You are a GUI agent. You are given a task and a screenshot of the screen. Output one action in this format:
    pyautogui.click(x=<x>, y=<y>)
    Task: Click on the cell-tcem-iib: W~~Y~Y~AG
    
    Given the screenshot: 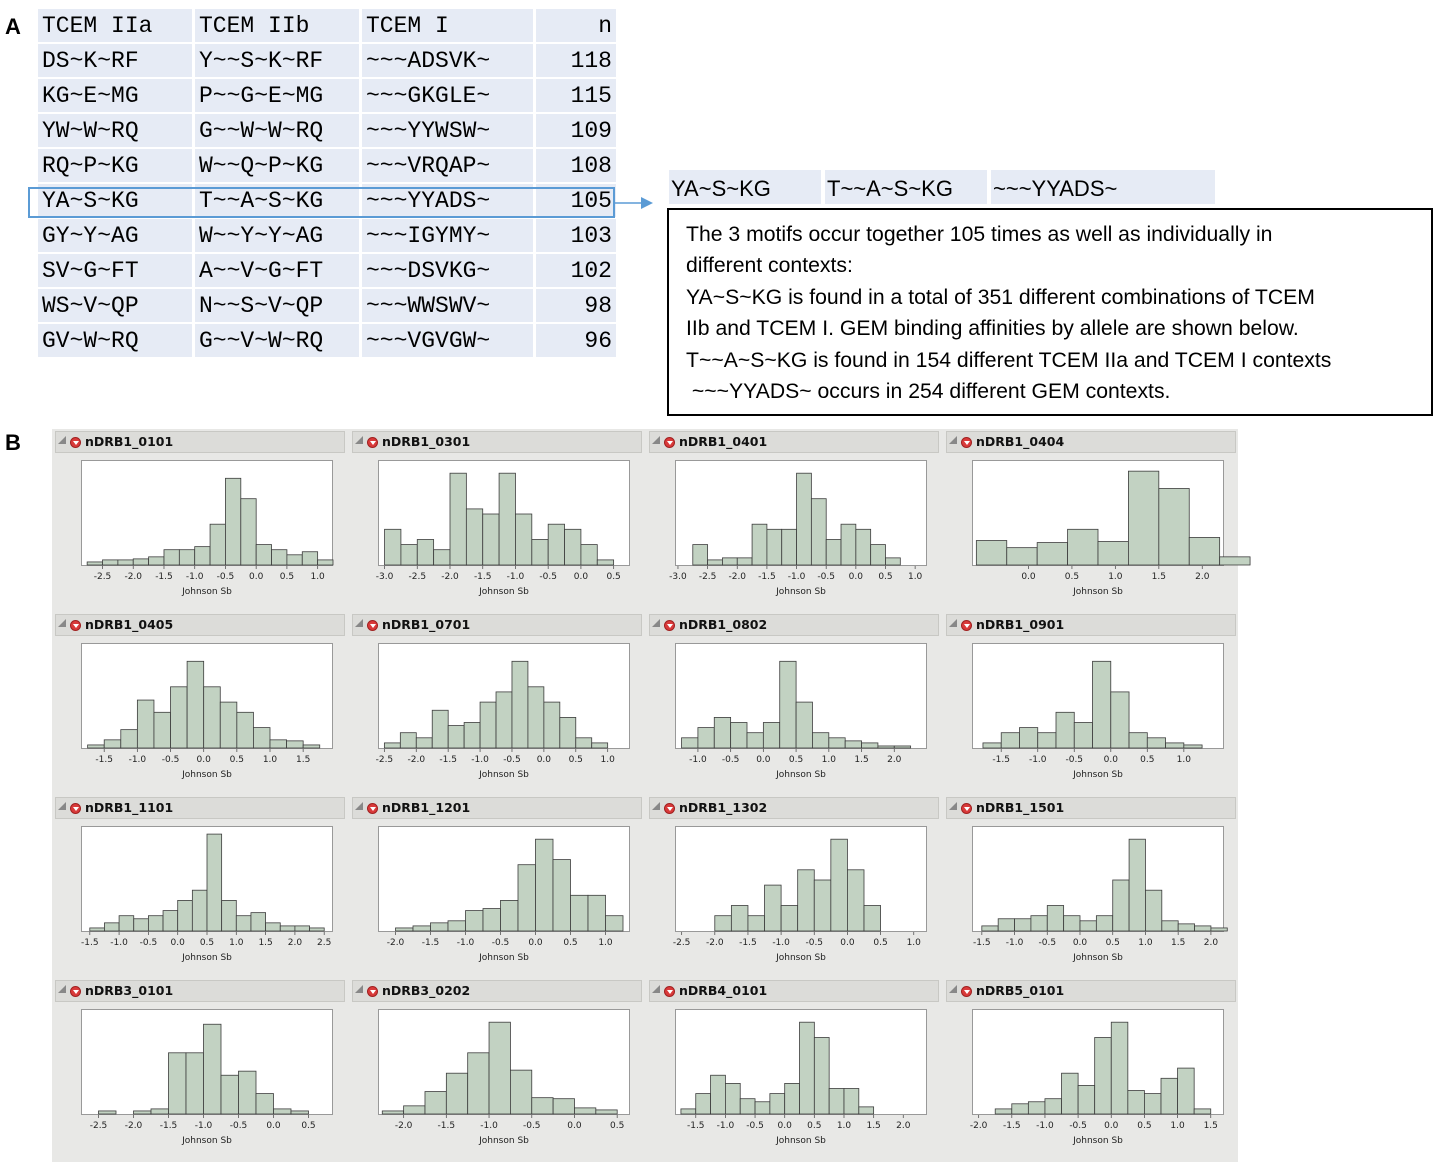 What is the action you would take?
    pyautogui.click(x=277, y=235)
    